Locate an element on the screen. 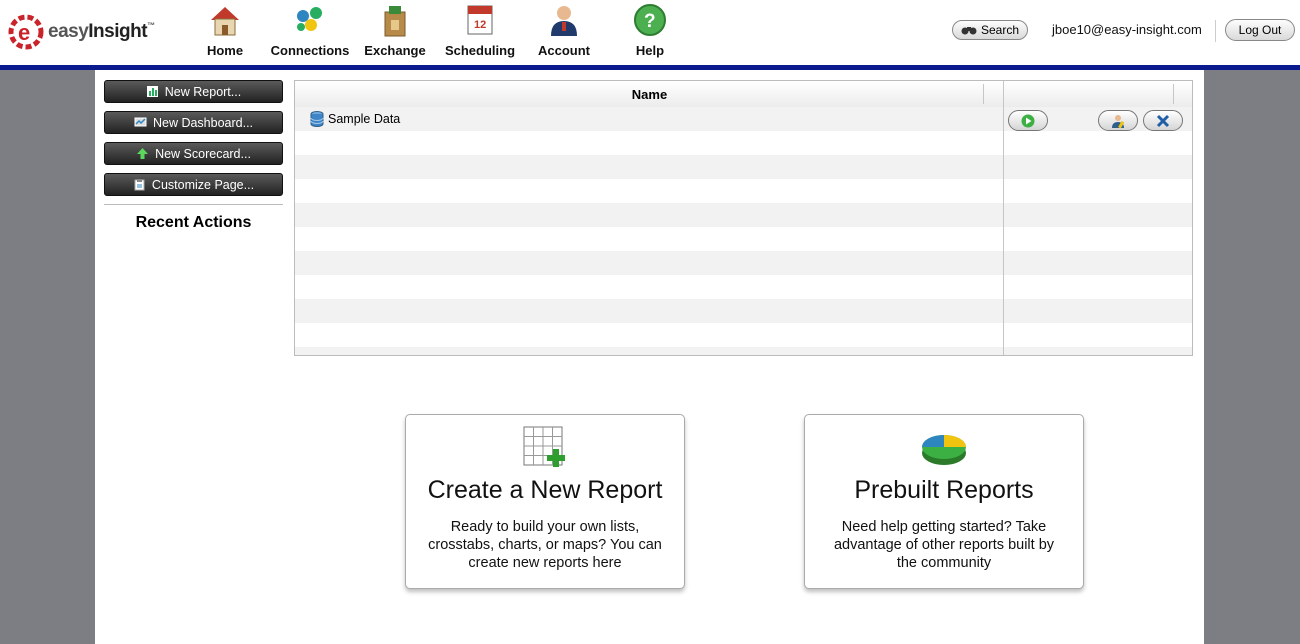 The image size is (1300, 644). logo-tm: ™ is located at coordinates (151, 25).